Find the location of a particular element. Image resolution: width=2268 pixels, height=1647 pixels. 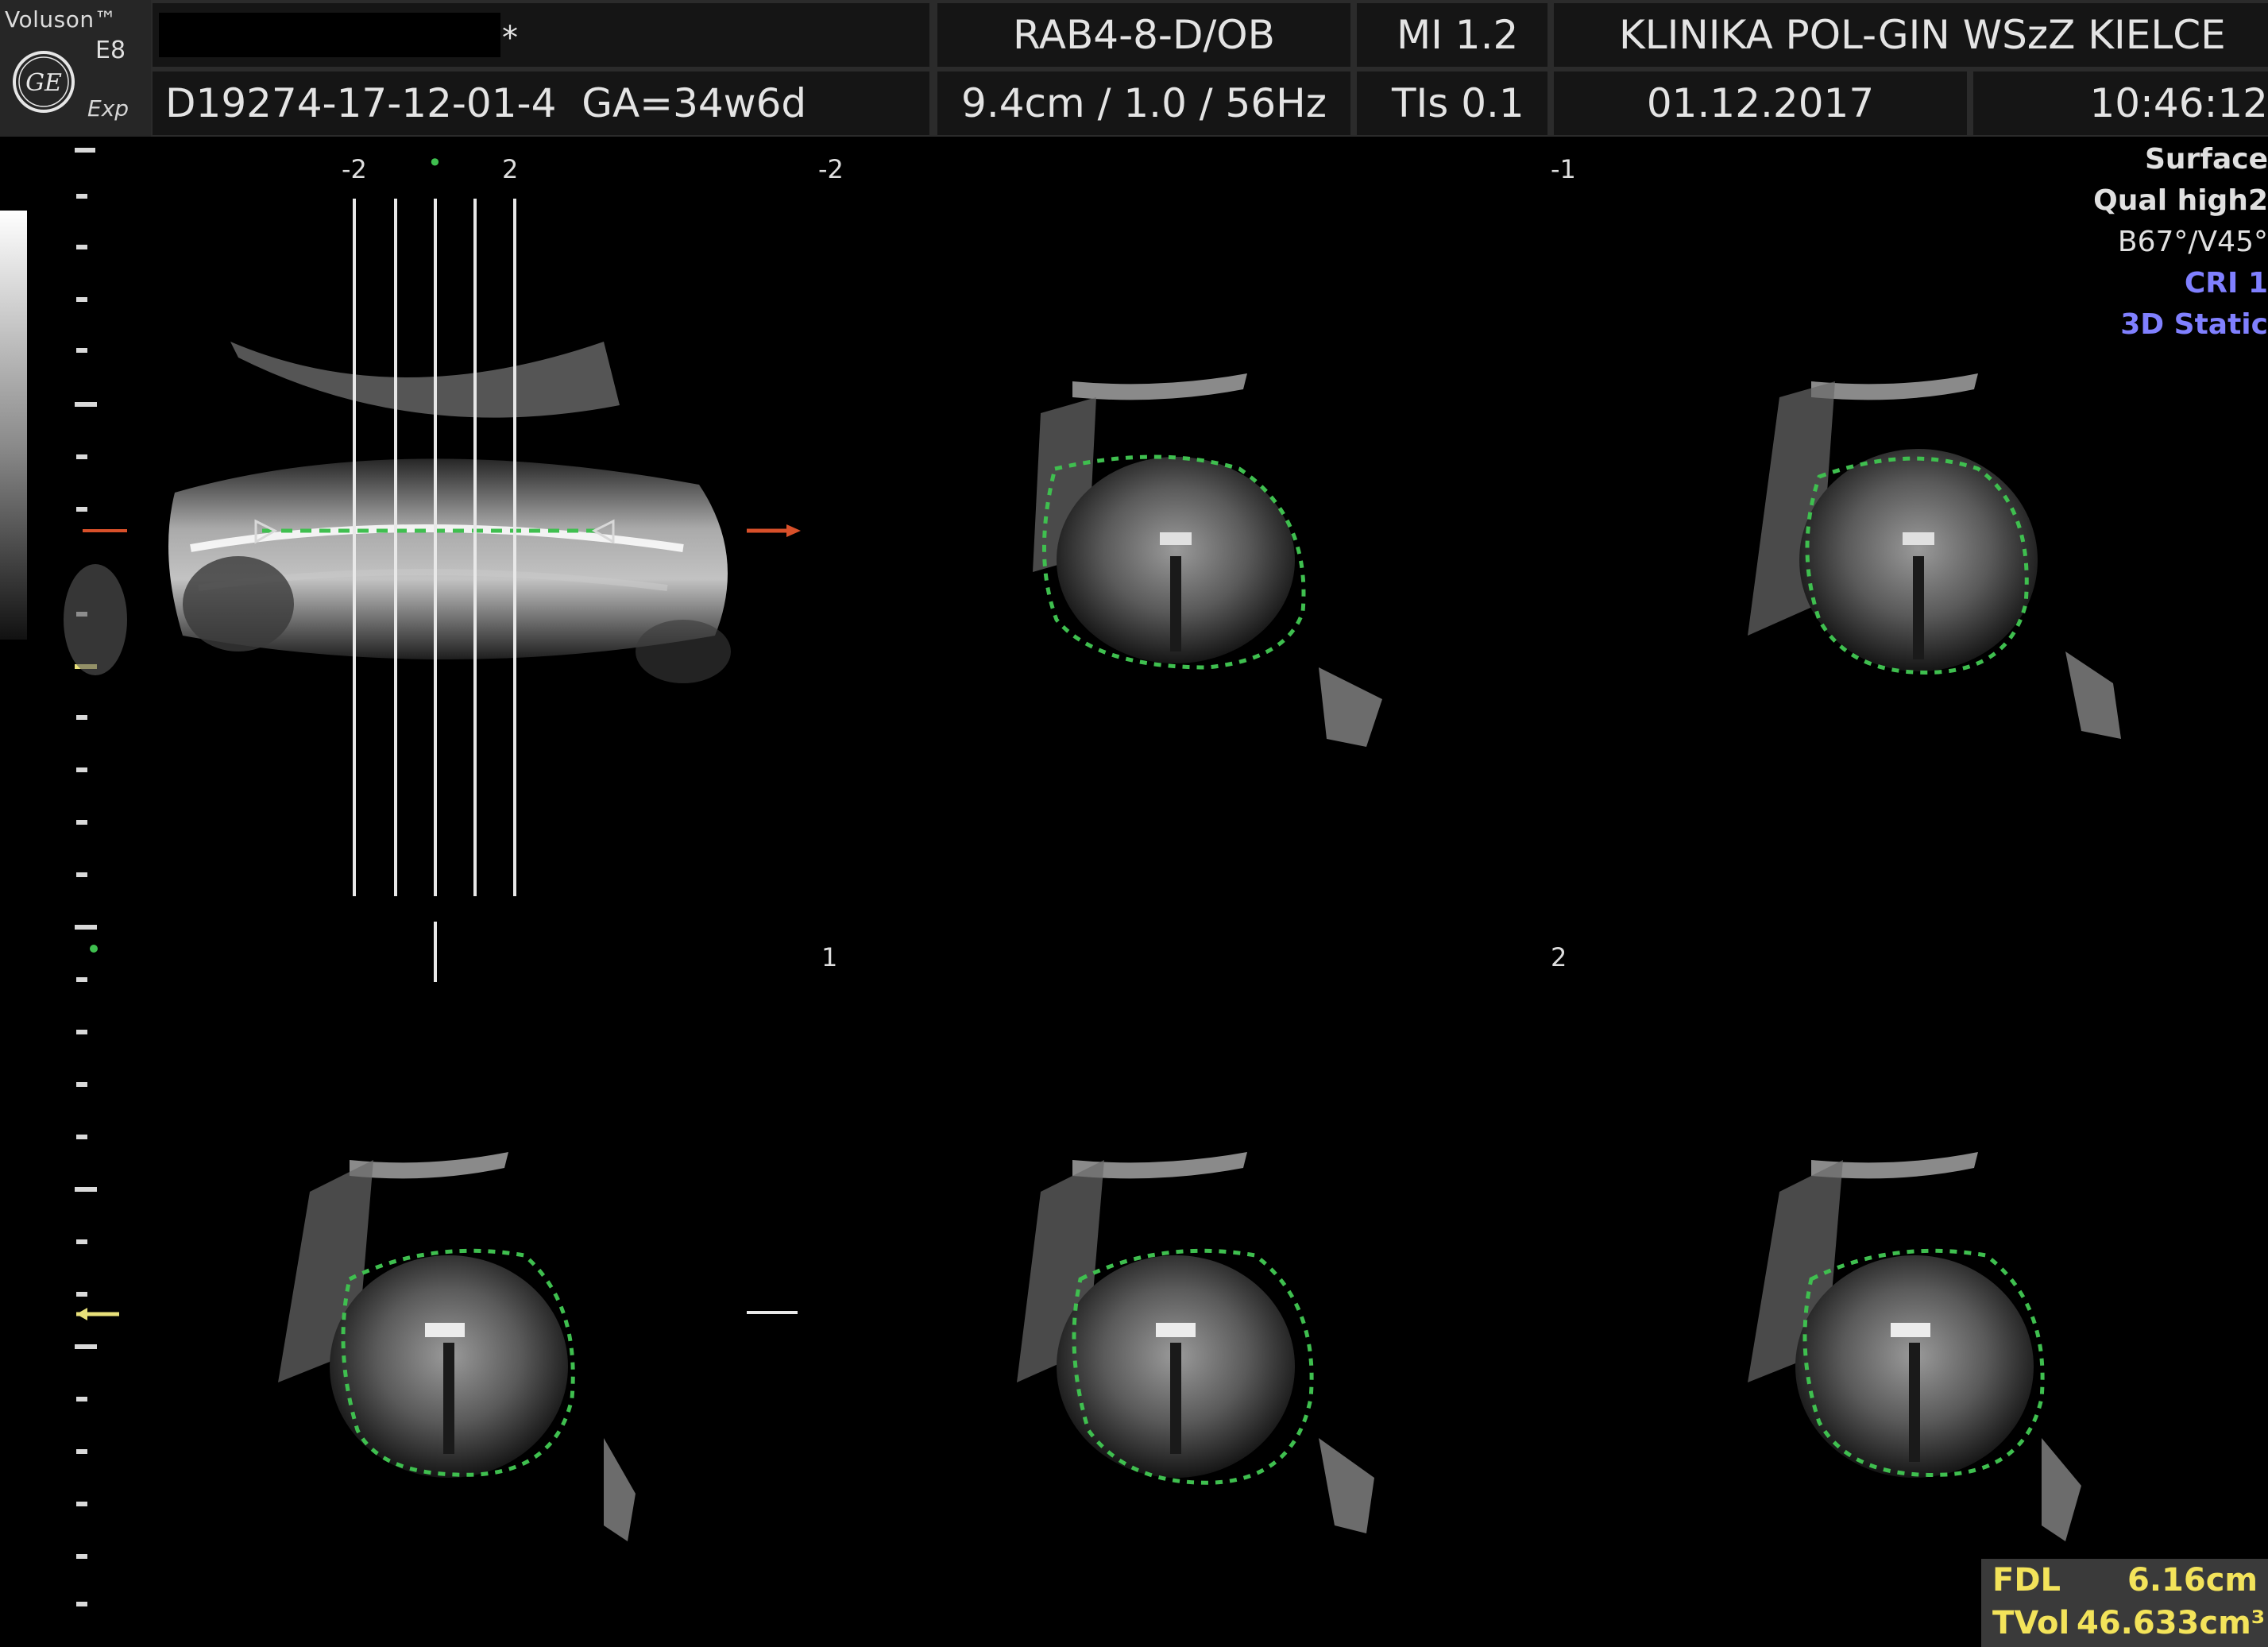

tvol-value: 46.633cm³ is located at coordinates (2171, 1623).